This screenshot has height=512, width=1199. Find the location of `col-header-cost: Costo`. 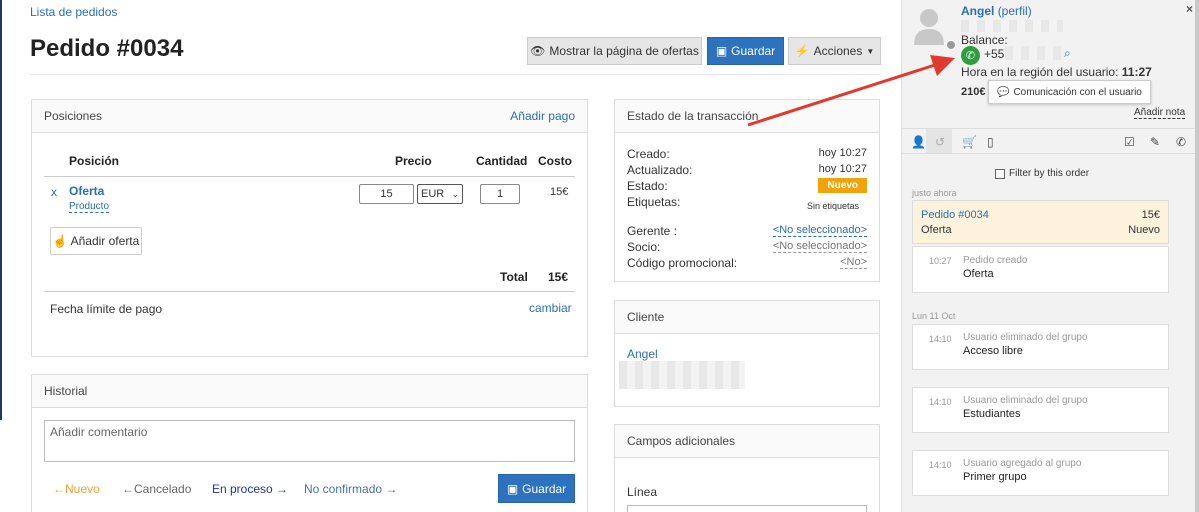

col-header-cost: Costo is located at coordinates (555, 161).